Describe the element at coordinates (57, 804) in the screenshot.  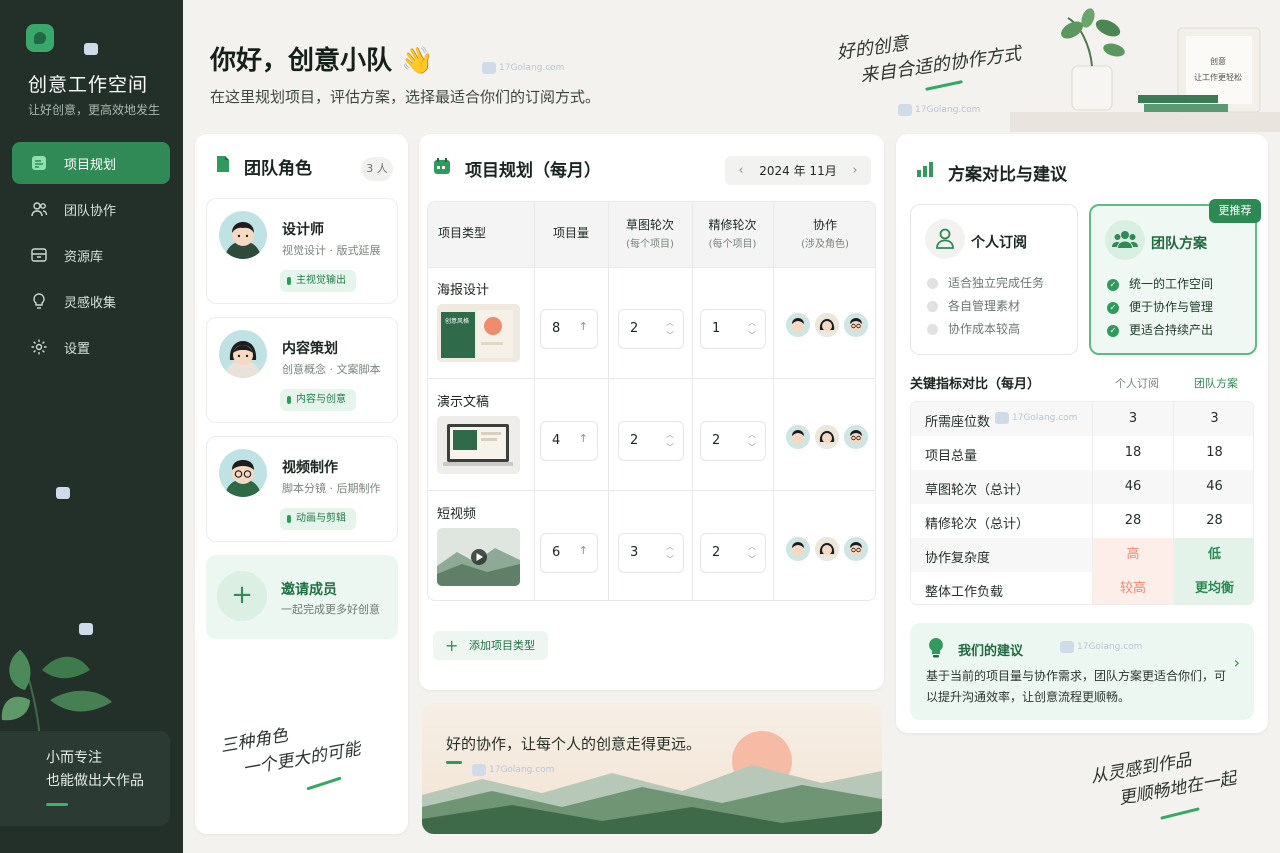
I see `sidebar-quote-accent` at that location.